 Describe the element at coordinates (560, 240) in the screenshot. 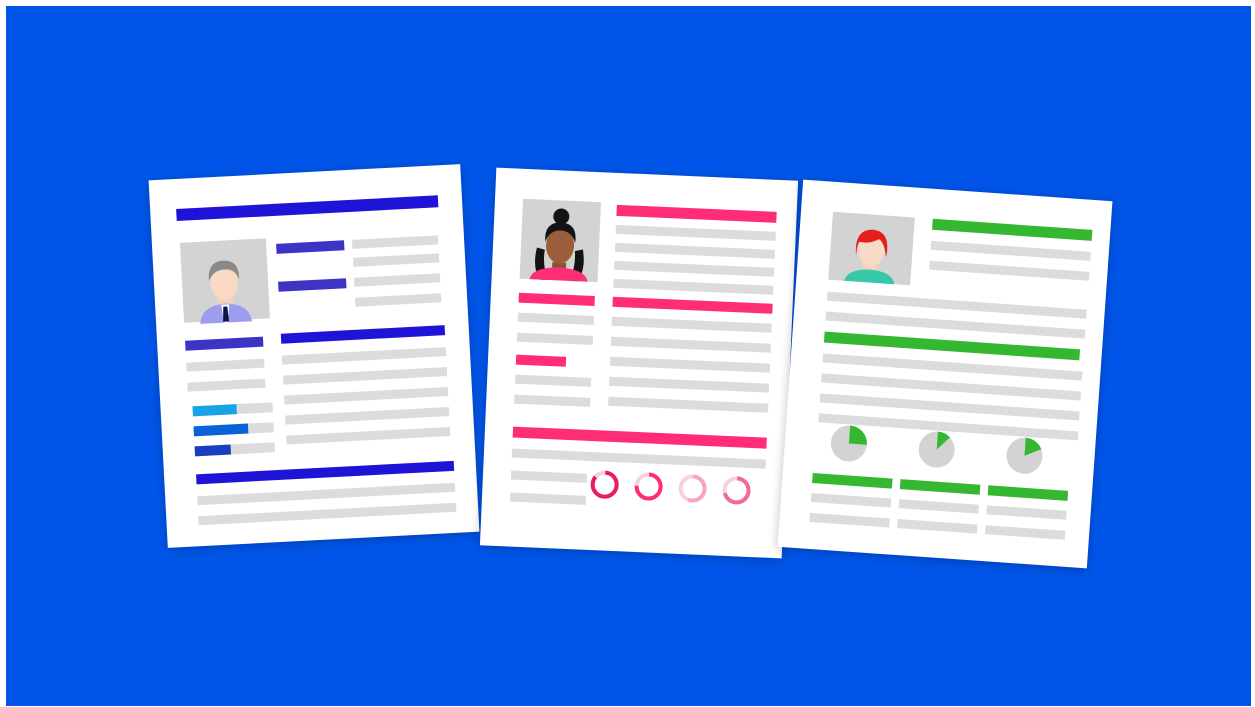

I see `woman-avatar-icon` at that location.